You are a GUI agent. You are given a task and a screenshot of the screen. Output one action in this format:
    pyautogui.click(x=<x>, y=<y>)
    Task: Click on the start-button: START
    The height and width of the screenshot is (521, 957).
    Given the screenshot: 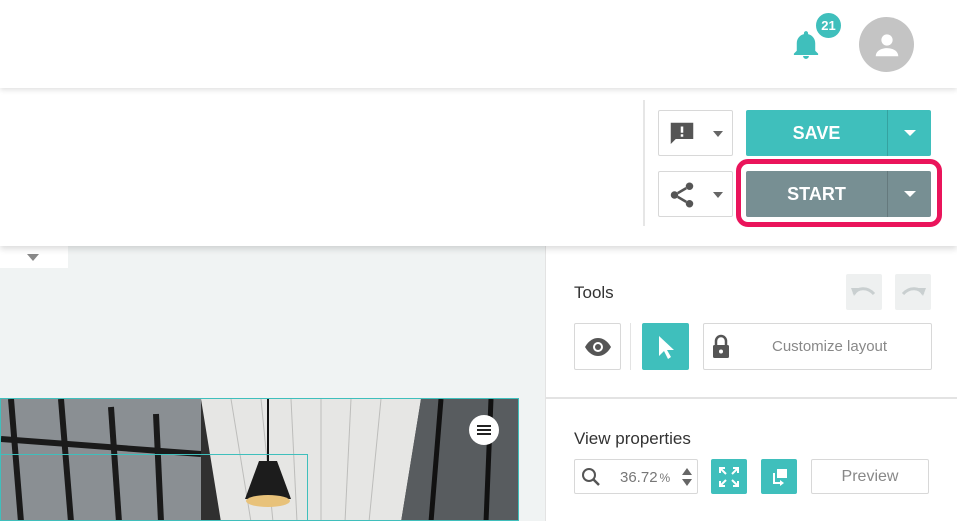 What is the action you would take?
    pyautogui.click(x=816, y=194)
    